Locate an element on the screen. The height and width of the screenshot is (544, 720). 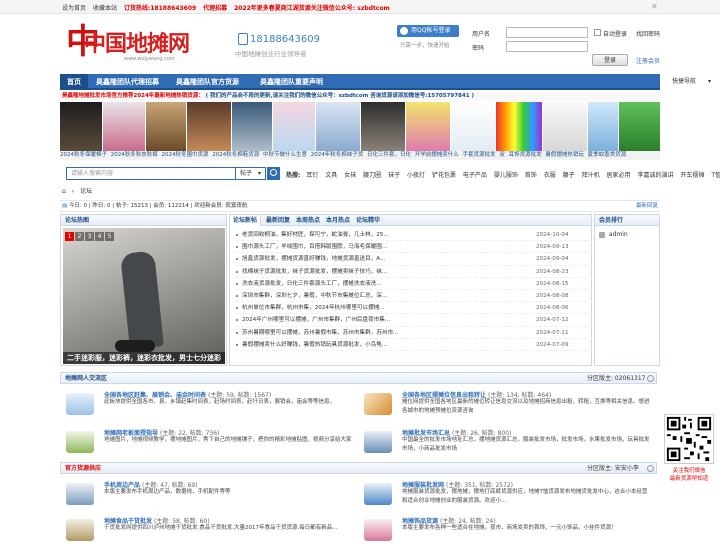
thread-row: 2024年广州哪里可以摆摊，广州市集群，广州后盘荷市集... 2024-07-12 is located at coordinates (414, 320).